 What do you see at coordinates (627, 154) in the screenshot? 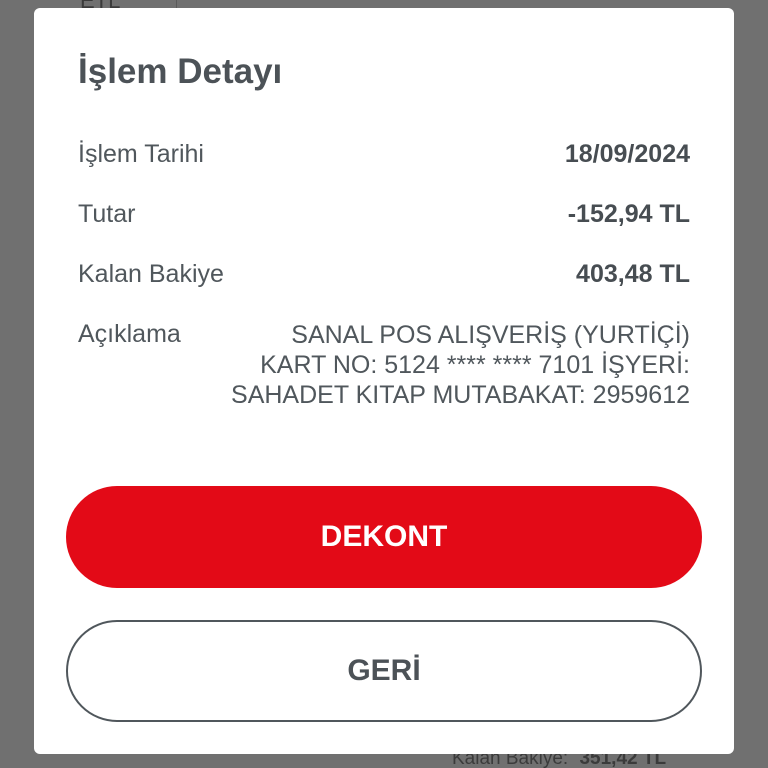
I see `date-value: 18/09/2024` at bounding box center [627, 154].